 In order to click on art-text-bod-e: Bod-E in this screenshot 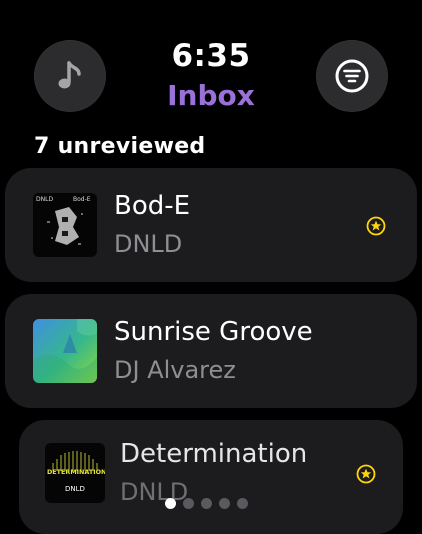, I will do `click(82, 199)`.